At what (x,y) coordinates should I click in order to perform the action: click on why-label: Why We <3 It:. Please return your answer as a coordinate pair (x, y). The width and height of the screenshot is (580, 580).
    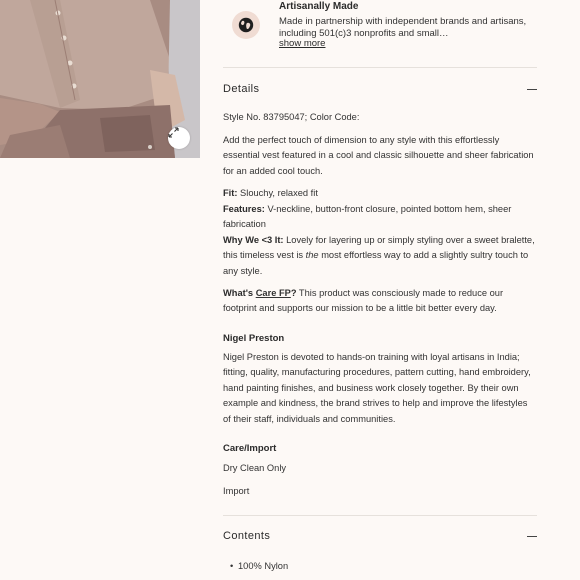
    Looking at the image, I should click on (253, 240).